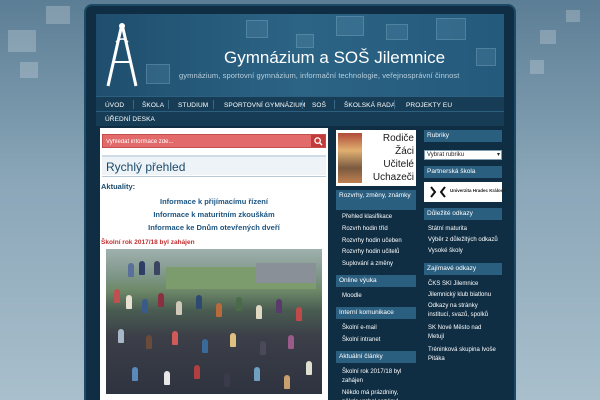  I want to click on widget-title-categories: Rubriky, so click(463, 136).